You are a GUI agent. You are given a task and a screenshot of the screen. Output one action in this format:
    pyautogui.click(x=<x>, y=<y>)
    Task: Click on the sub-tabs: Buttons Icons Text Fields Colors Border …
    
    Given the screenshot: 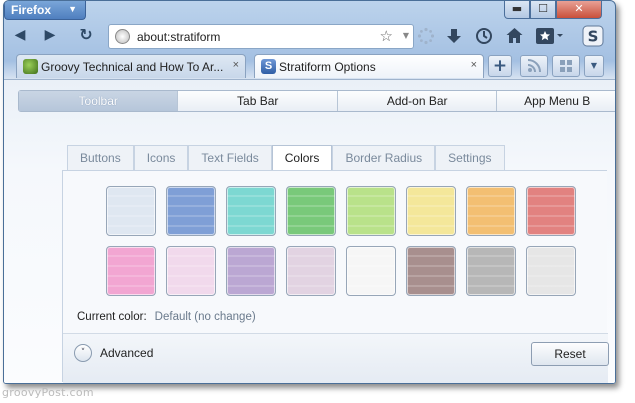 What is the action you would take?
    pyautogui.click(x=286, y=157)
    